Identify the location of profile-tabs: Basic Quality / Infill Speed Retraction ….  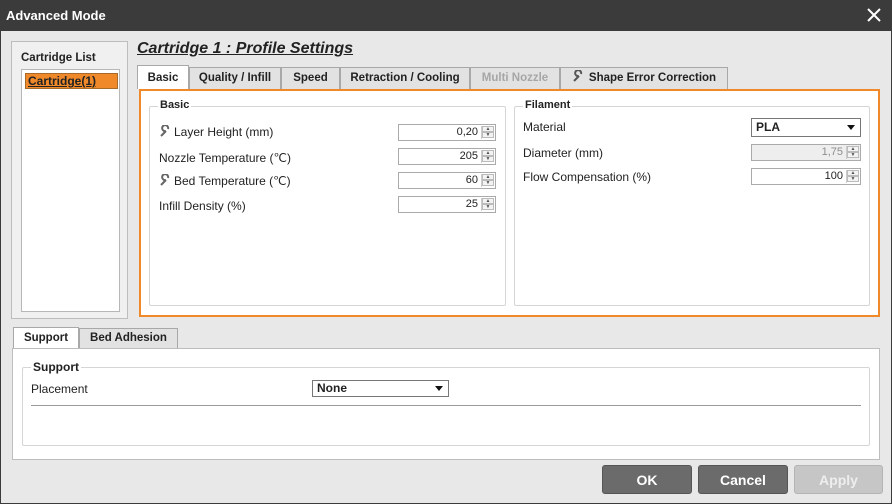
(437, 77).